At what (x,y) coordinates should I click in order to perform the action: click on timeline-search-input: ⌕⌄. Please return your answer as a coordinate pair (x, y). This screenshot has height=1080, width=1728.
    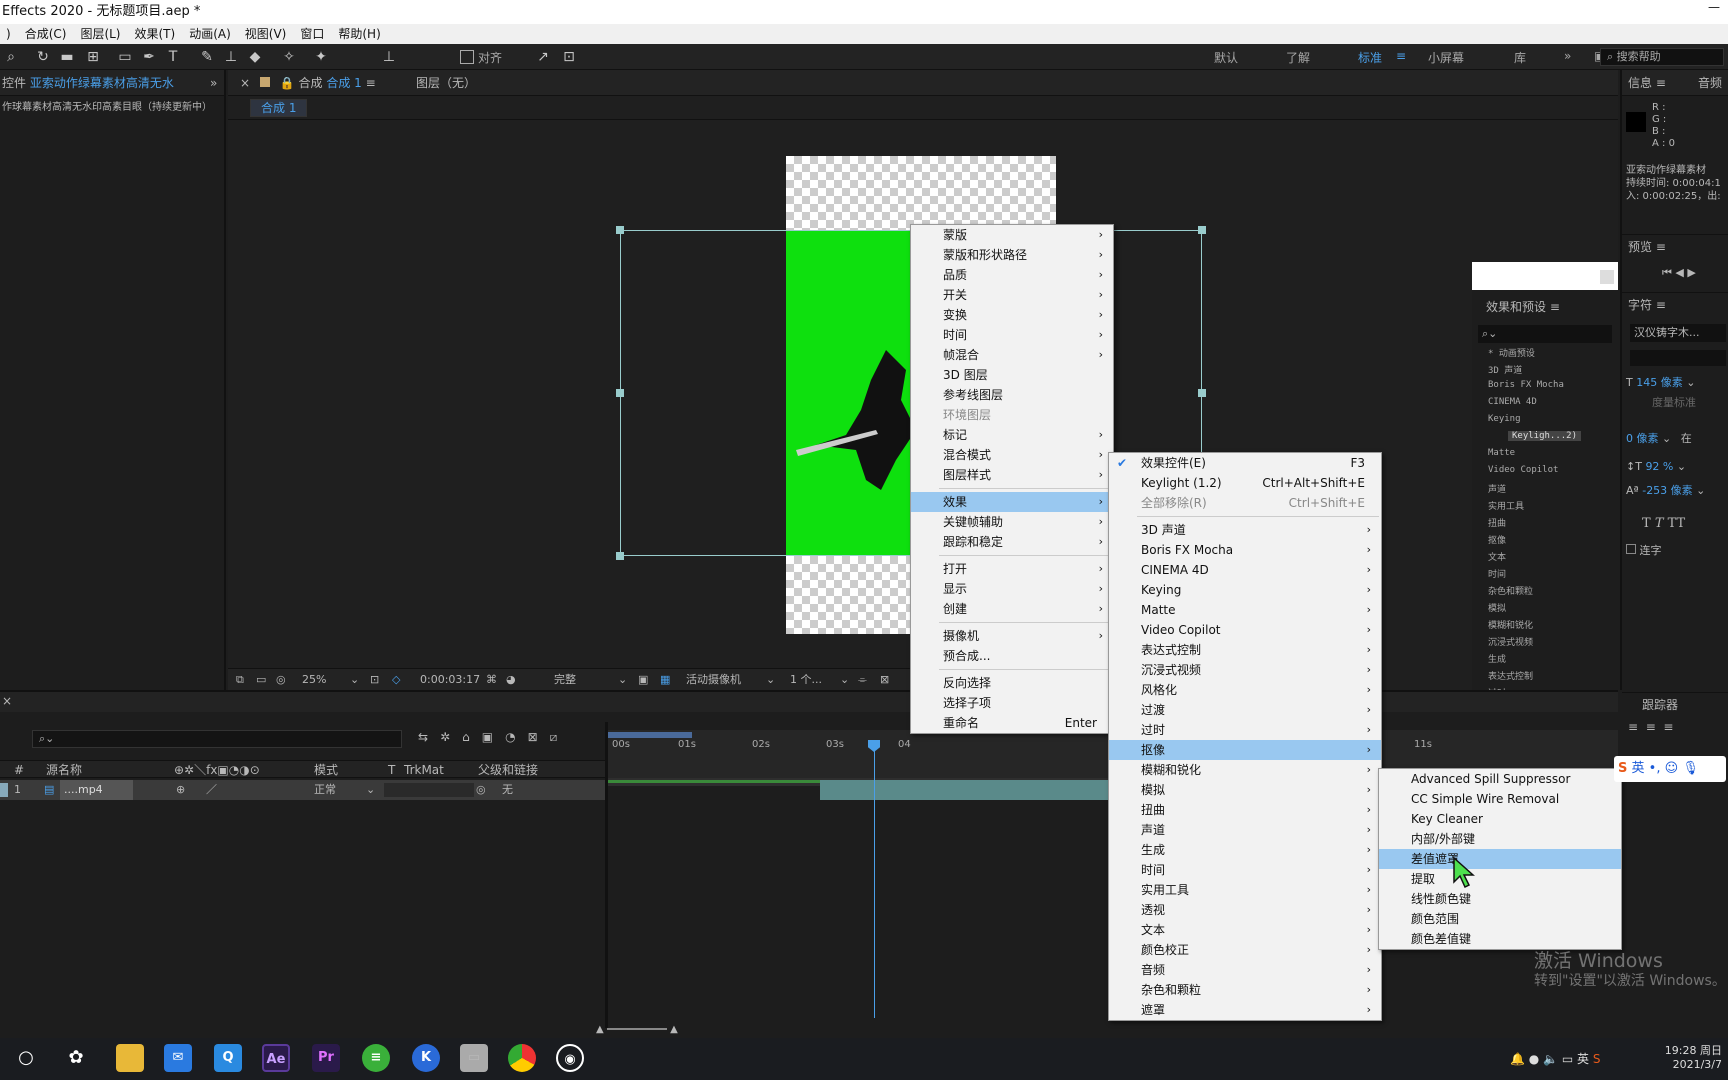
    Looking at the image, I should click on (217, 739).